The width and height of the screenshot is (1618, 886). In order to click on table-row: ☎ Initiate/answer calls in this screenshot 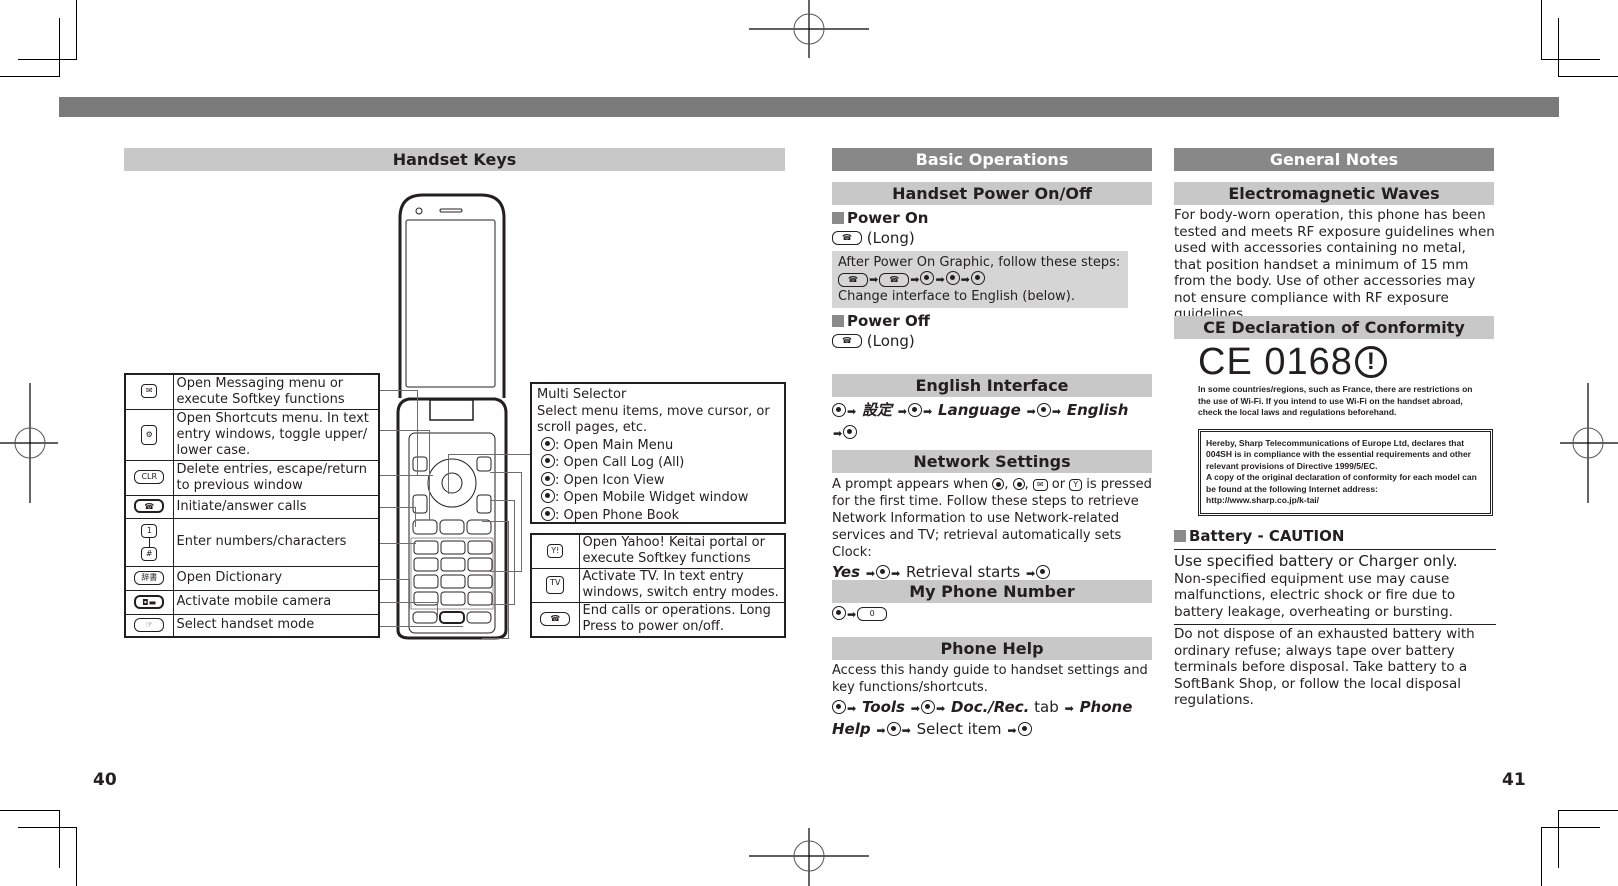, I will do `click(252, 506)`.